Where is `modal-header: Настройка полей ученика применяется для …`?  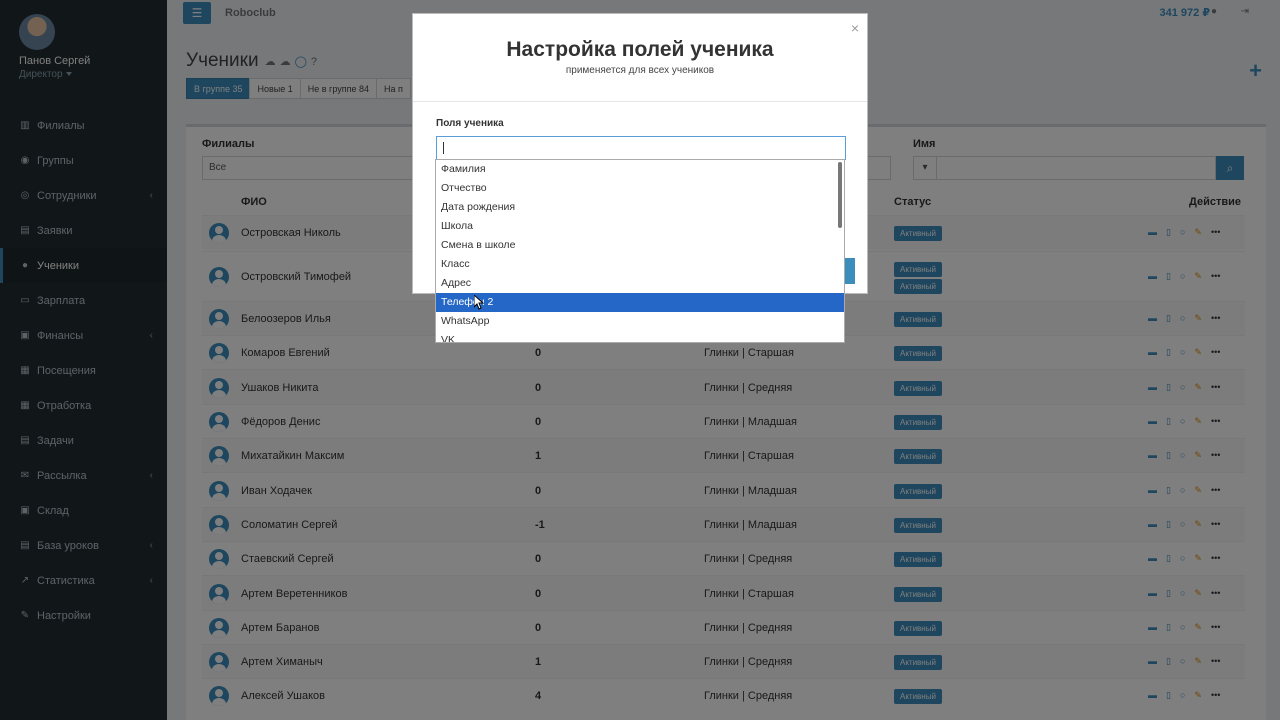
modal-header: Настройка полей ученика применяется для … is located at coordinates (640, 58).